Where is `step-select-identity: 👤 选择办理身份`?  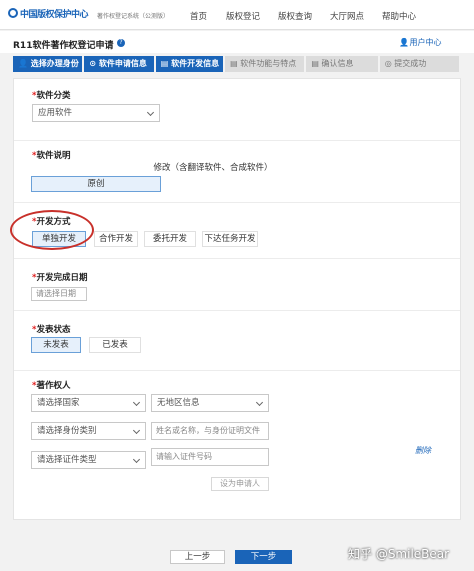 step-select-identity: 👤 选择办理身份 is located at coordinates (48, 64).